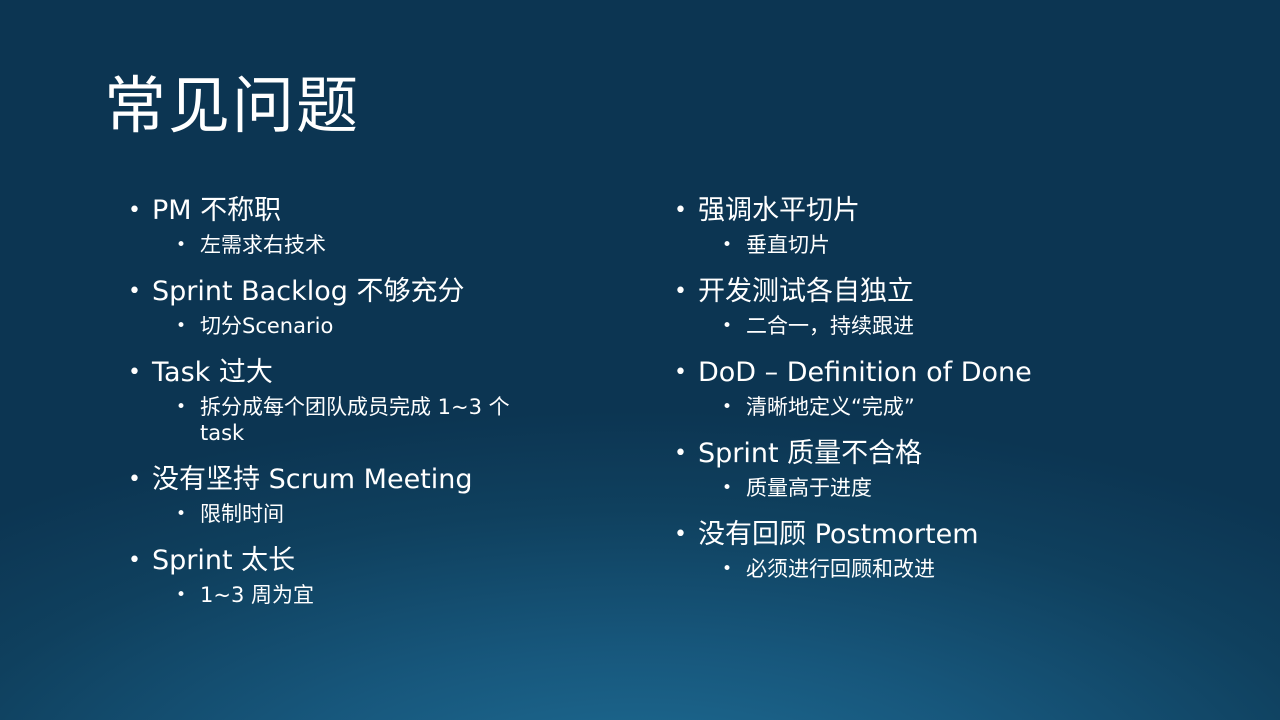 The width and height of the screenshot is (1280, 720). Describe the element at coordinates (368, 211) in the screenshot. I see `bullet-item: PM 不称职` at that location.